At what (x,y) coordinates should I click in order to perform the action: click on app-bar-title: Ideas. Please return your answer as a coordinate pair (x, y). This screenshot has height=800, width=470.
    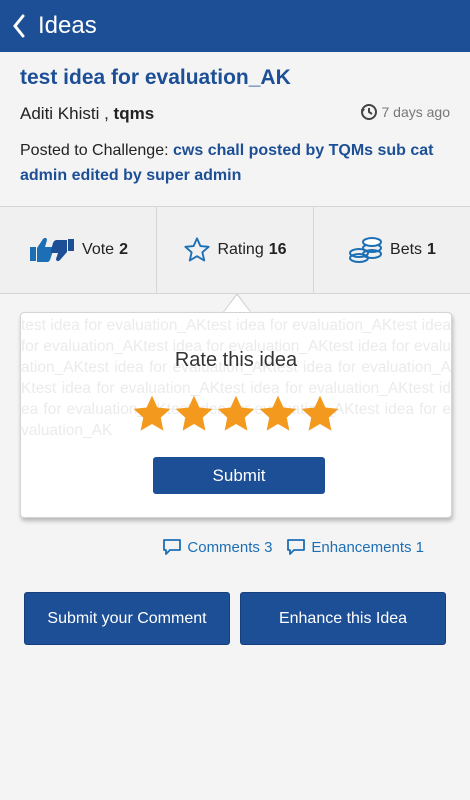
    Looking at the image, I should click on (67, 25).